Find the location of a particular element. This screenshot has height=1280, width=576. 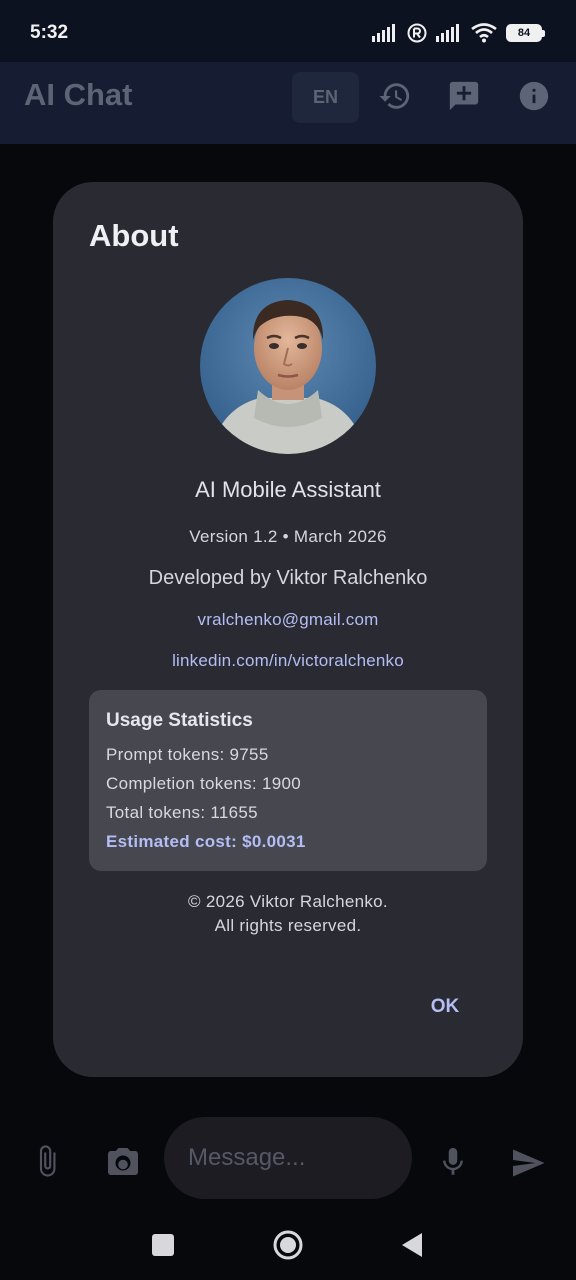

camera-icon is located at coordinates (123, 1163).